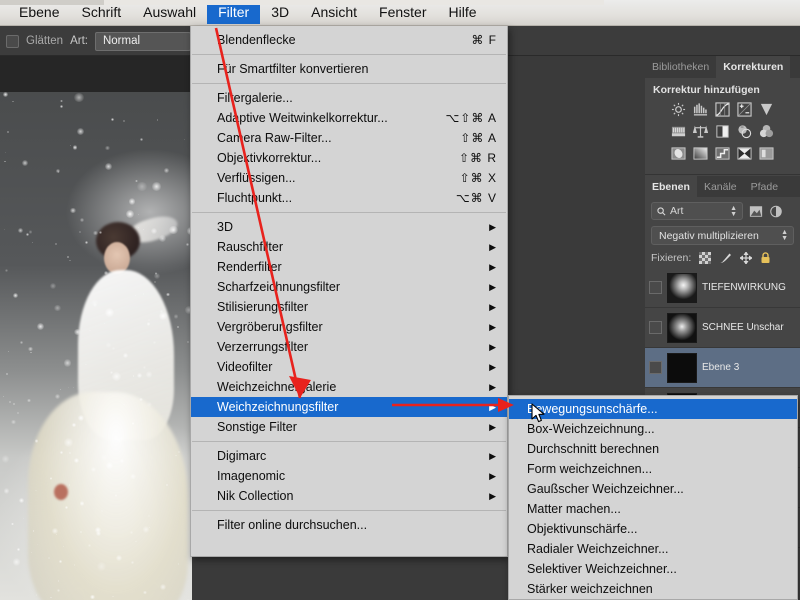  What do you see at coordinates (722, 153) in the screenshot?
I see `selective-color-icon` at bounding box center [722, 153].